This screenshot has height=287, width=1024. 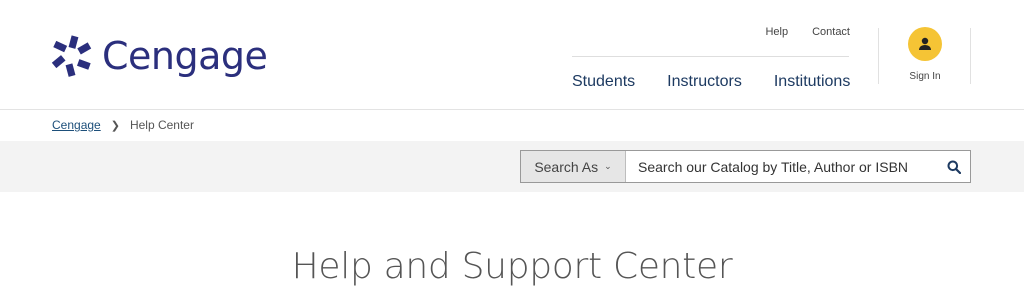 I want to click on page-title: Help and Support Center, so click(x=512, y=266).